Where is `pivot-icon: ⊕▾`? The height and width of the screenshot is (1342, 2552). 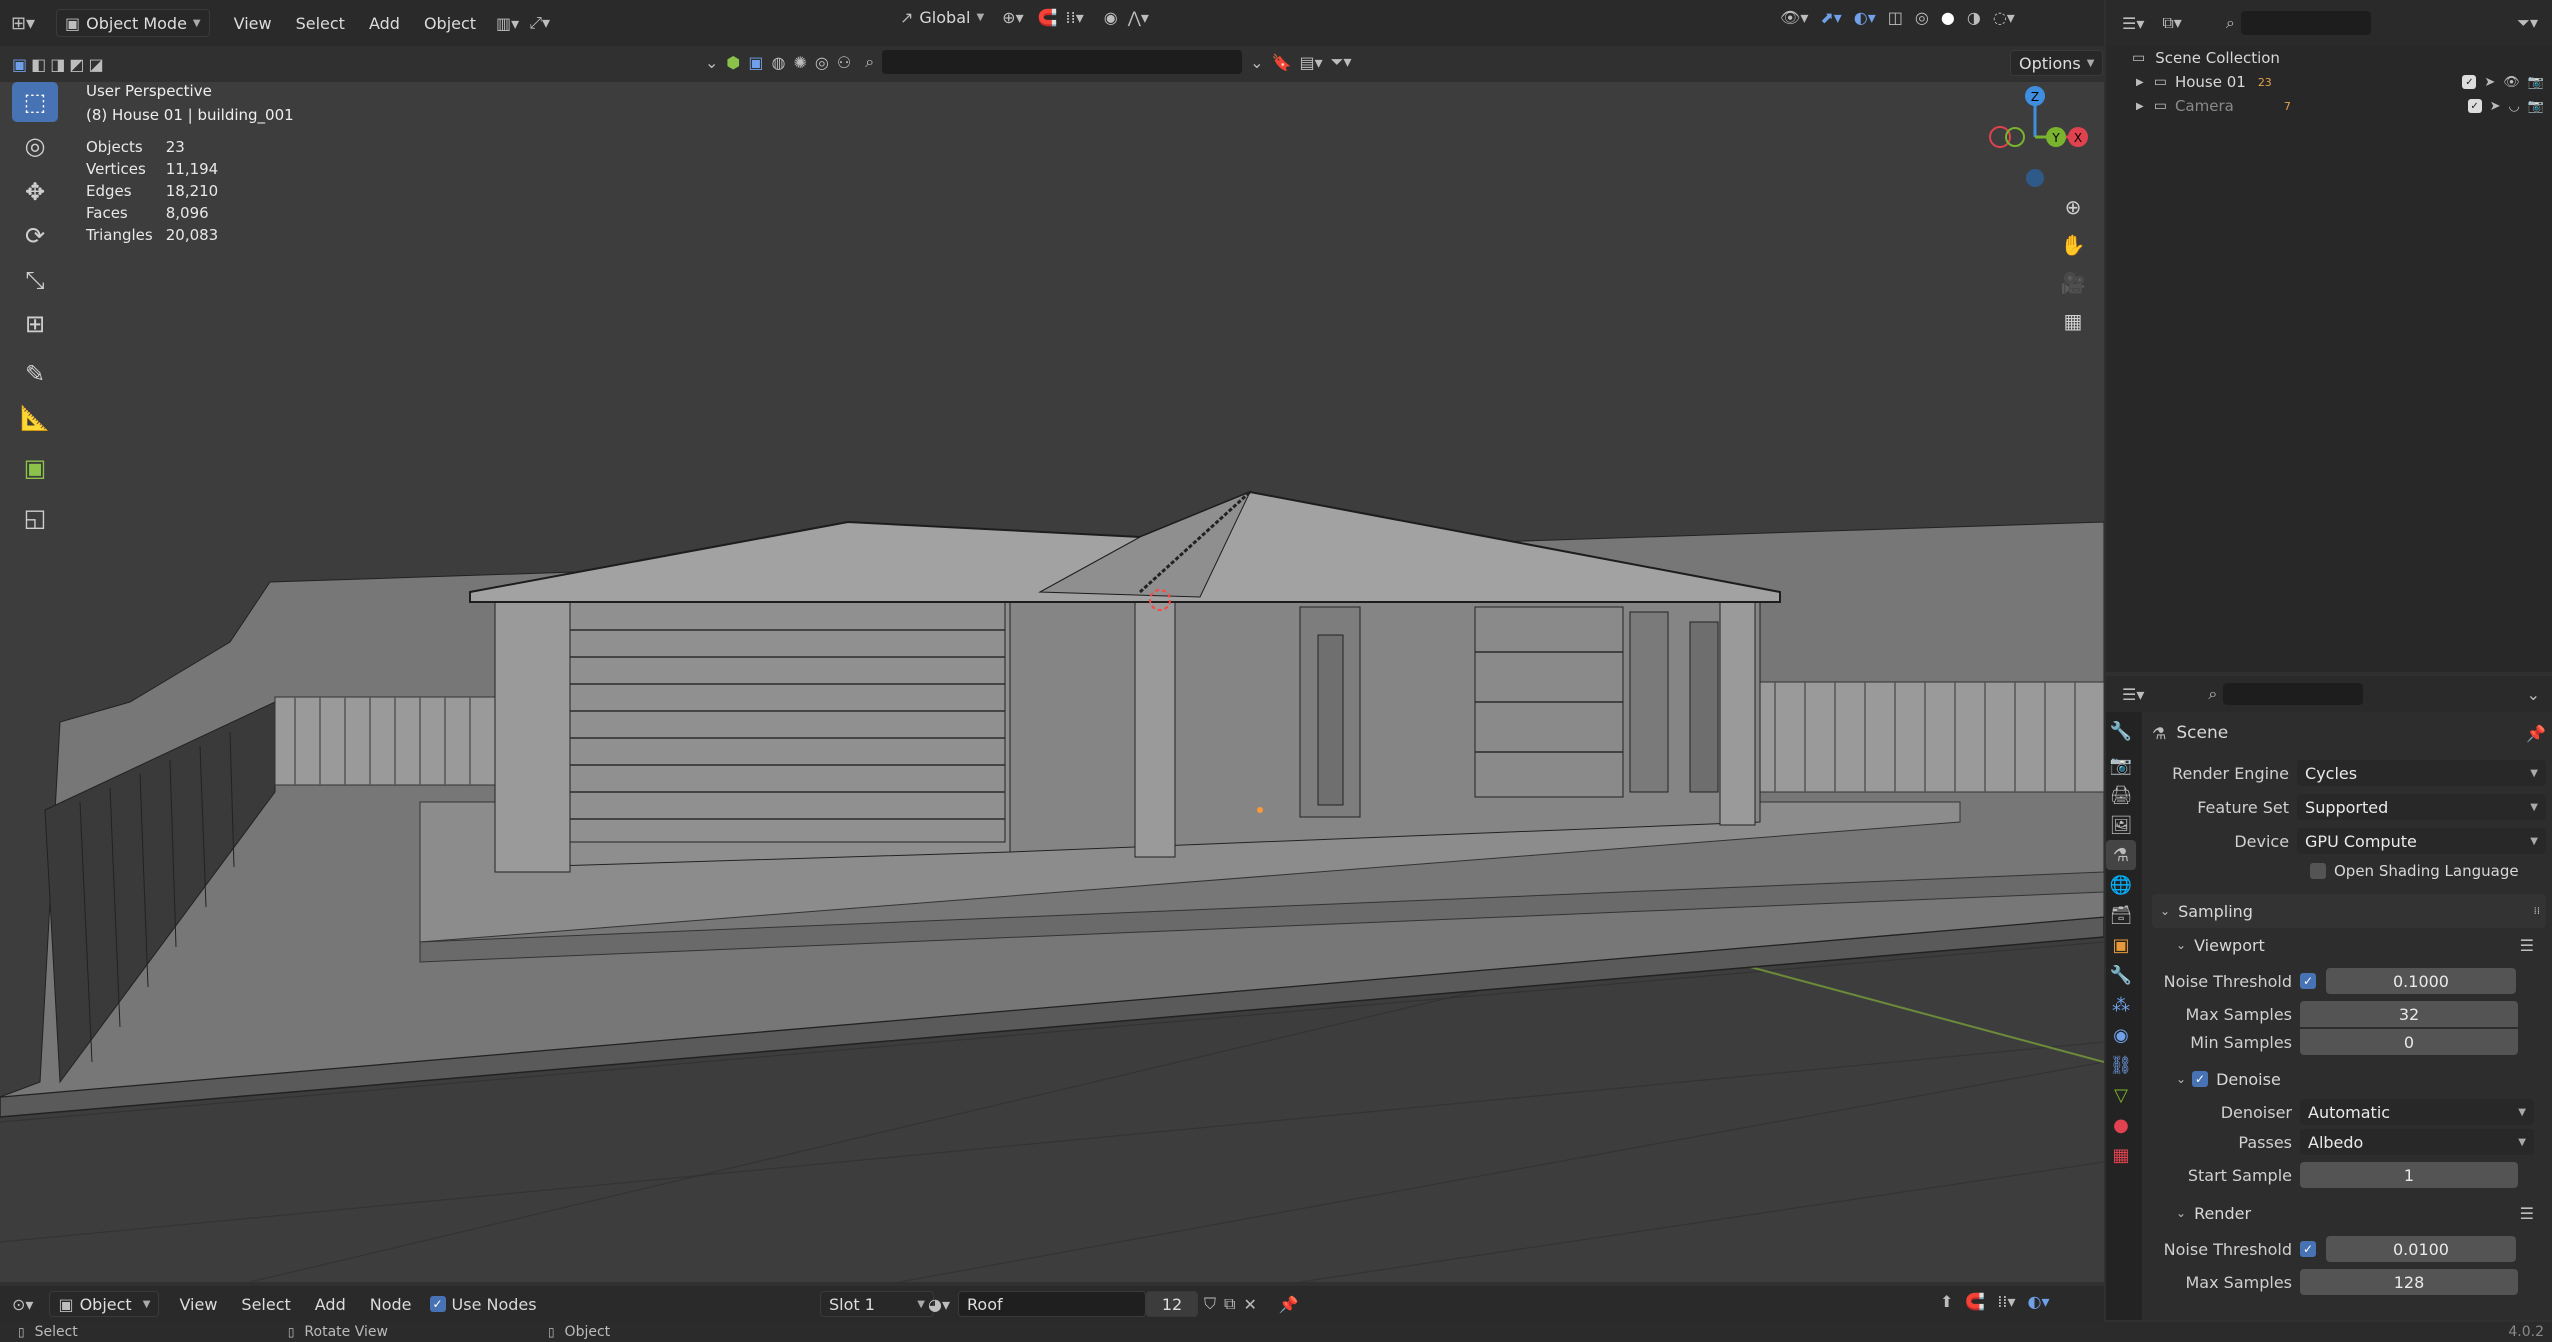
pivot-icon: ⊕▾ is located at coordinates (1012, 17).